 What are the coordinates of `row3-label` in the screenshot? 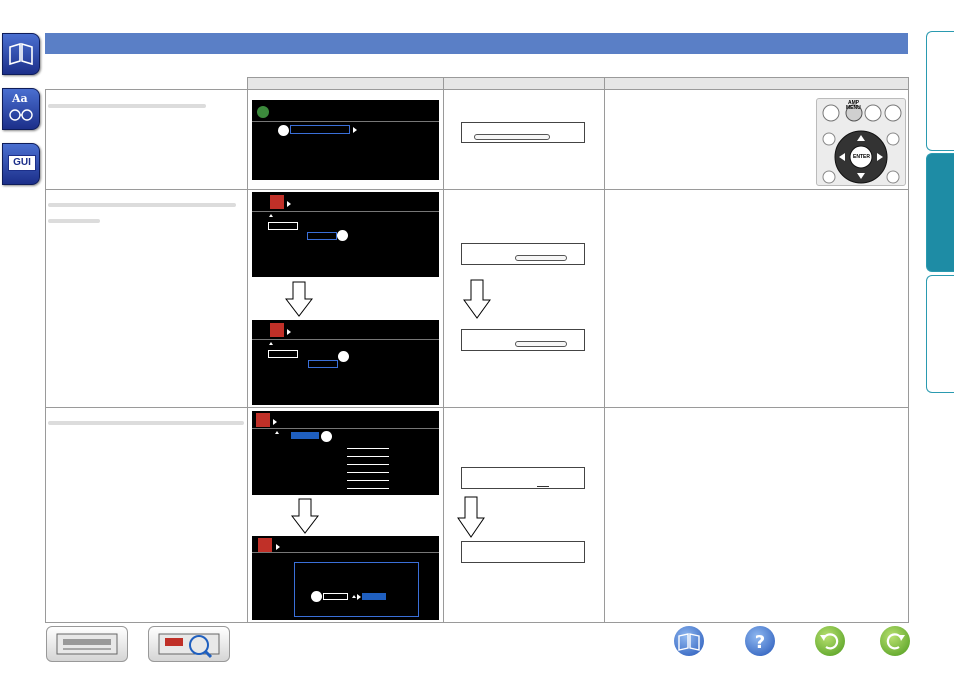 It's located at (146, 423).